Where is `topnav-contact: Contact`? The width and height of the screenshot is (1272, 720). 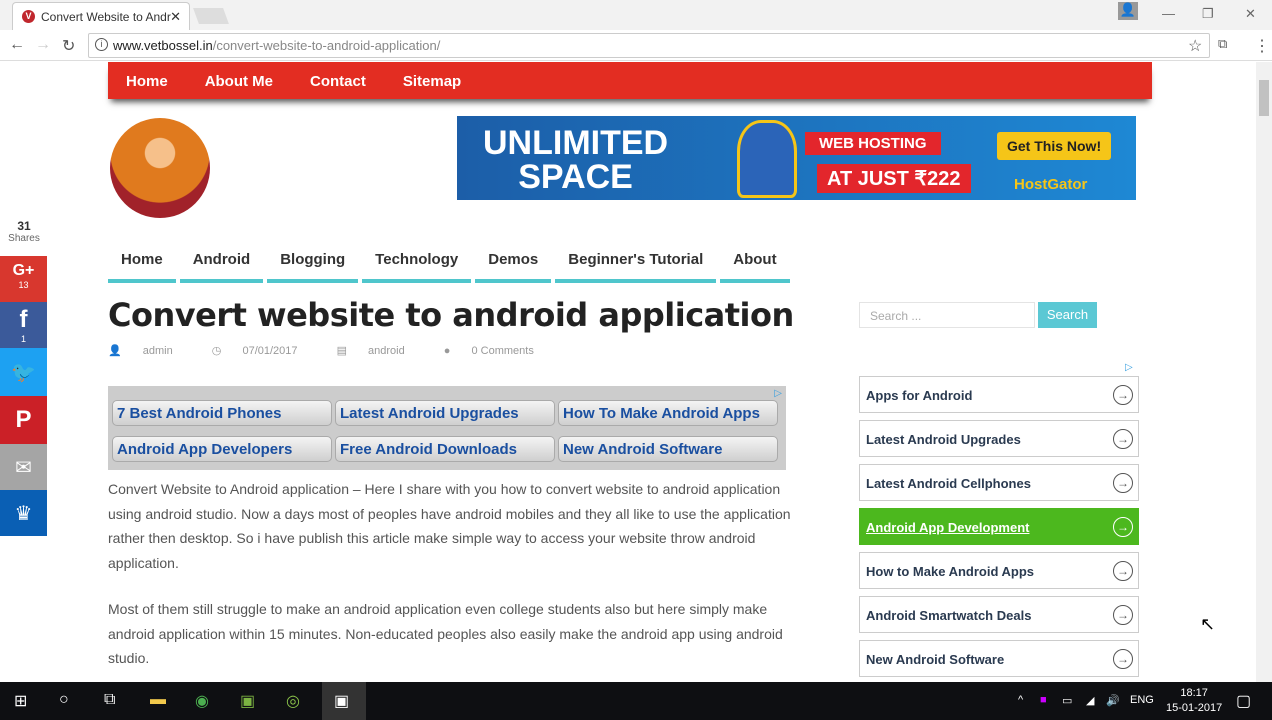
topnav-contact: Contact is located at coordinates (329, 76).